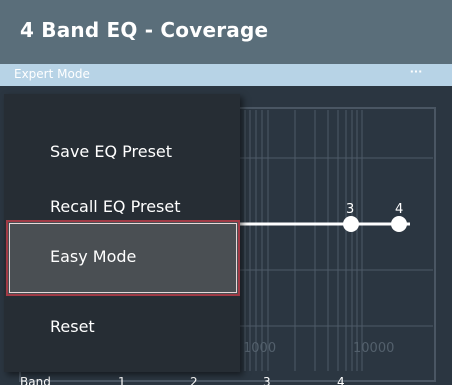 The width and height of the screenshot is (452, 385). I want to click on band-3-handle, so click(351, 224).